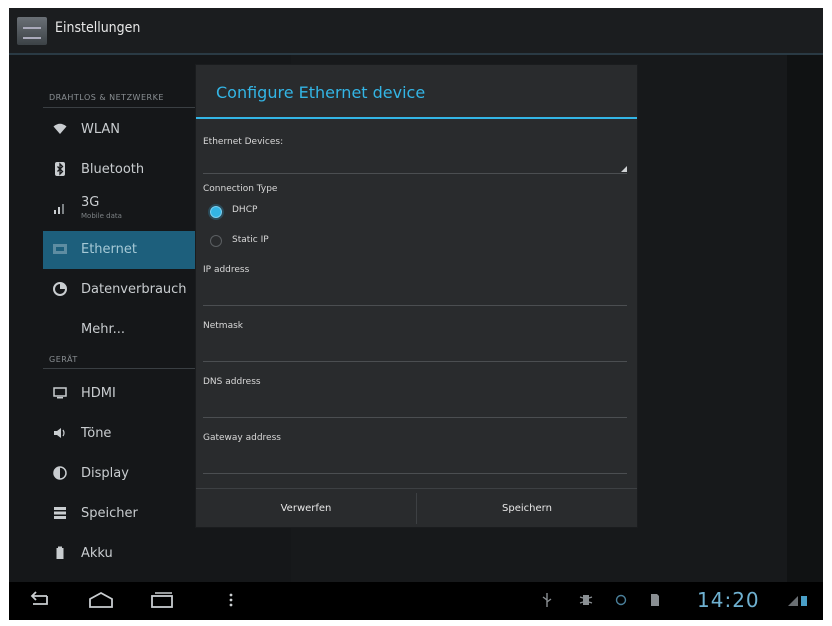 The height and width of the screenshot is (626, 832). I want to click on speaker-icon, so click(60, 433).